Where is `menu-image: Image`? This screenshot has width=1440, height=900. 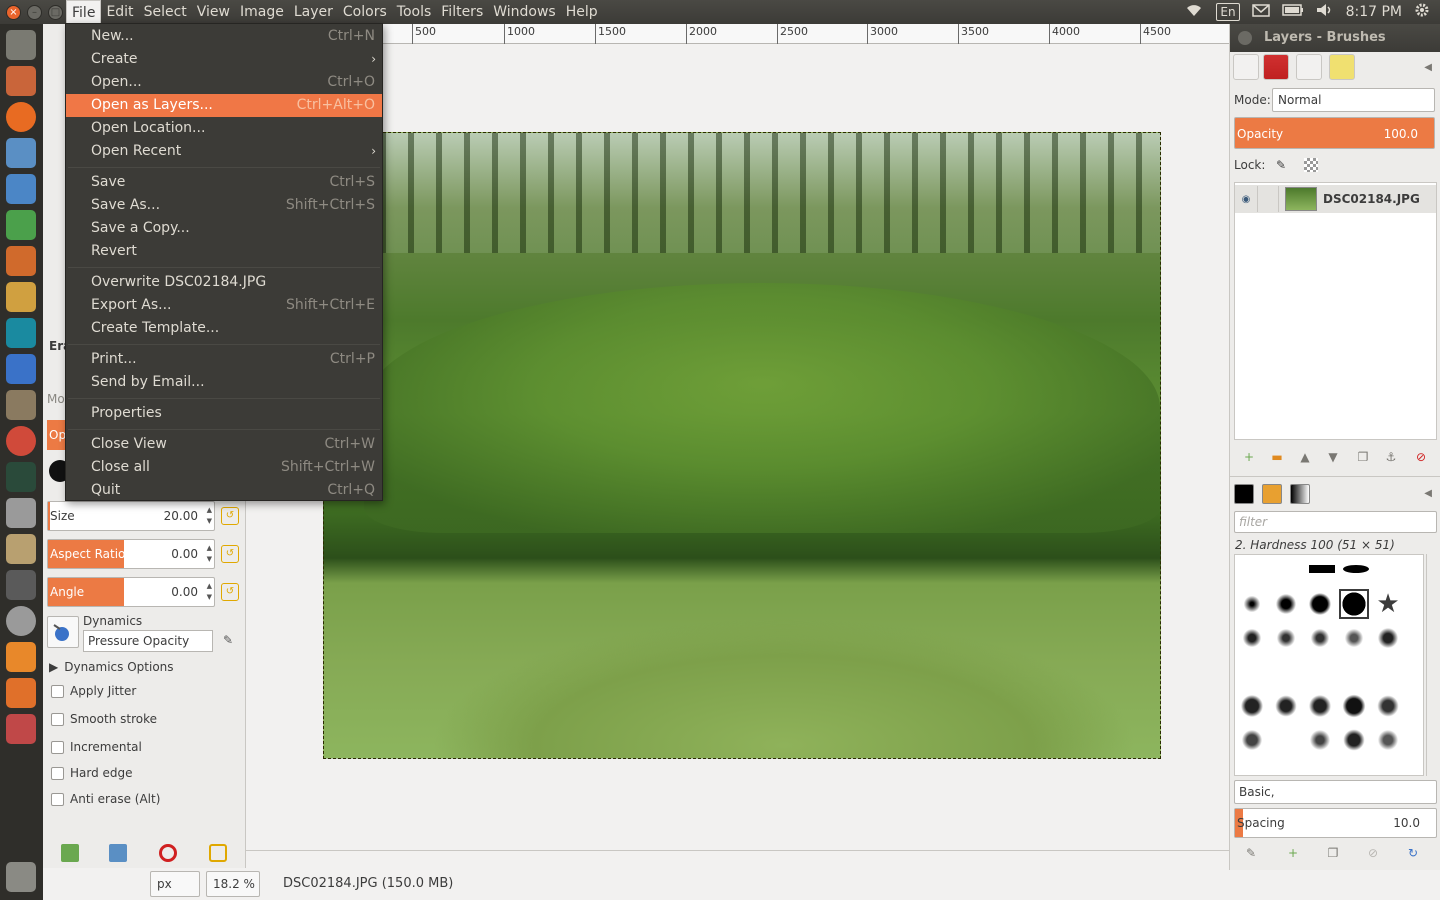
menu-image: Image is located at coordinates (262, 12).